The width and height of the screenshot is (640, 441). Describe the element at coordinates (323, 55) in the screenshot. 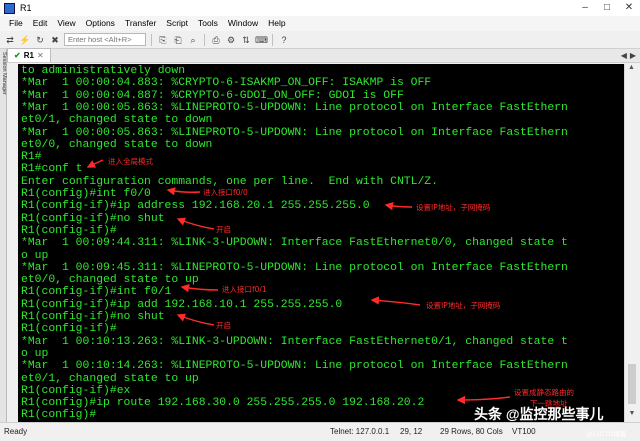

I see `tab-bar: ✔ R1 ✕ ◀ ▶` at that location.